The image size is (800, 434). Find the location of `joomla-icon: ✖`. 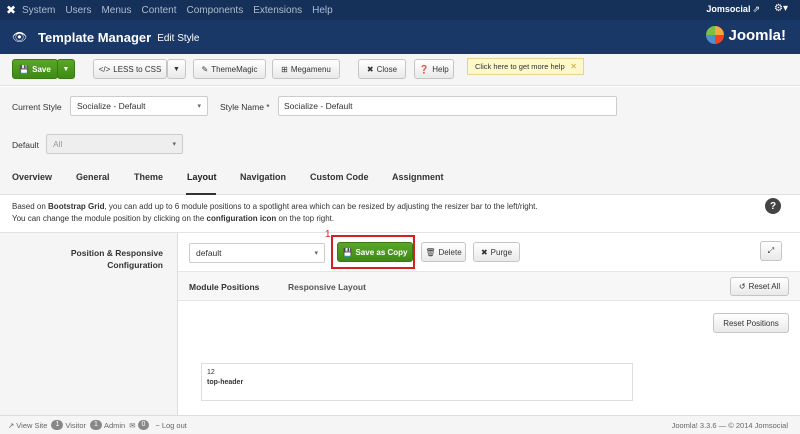

joomla-icon: ✖ is located at coordinates (11, 10).